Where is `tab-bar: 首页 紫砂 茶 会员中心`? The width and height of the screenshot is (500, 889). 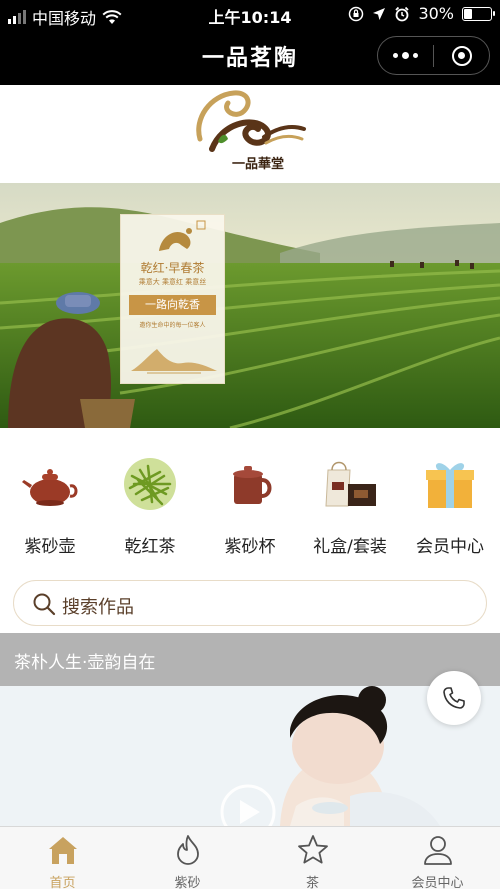 tab-bar: 首页 紫砂 茶 会员中心 is located at coordinates (250, 857).